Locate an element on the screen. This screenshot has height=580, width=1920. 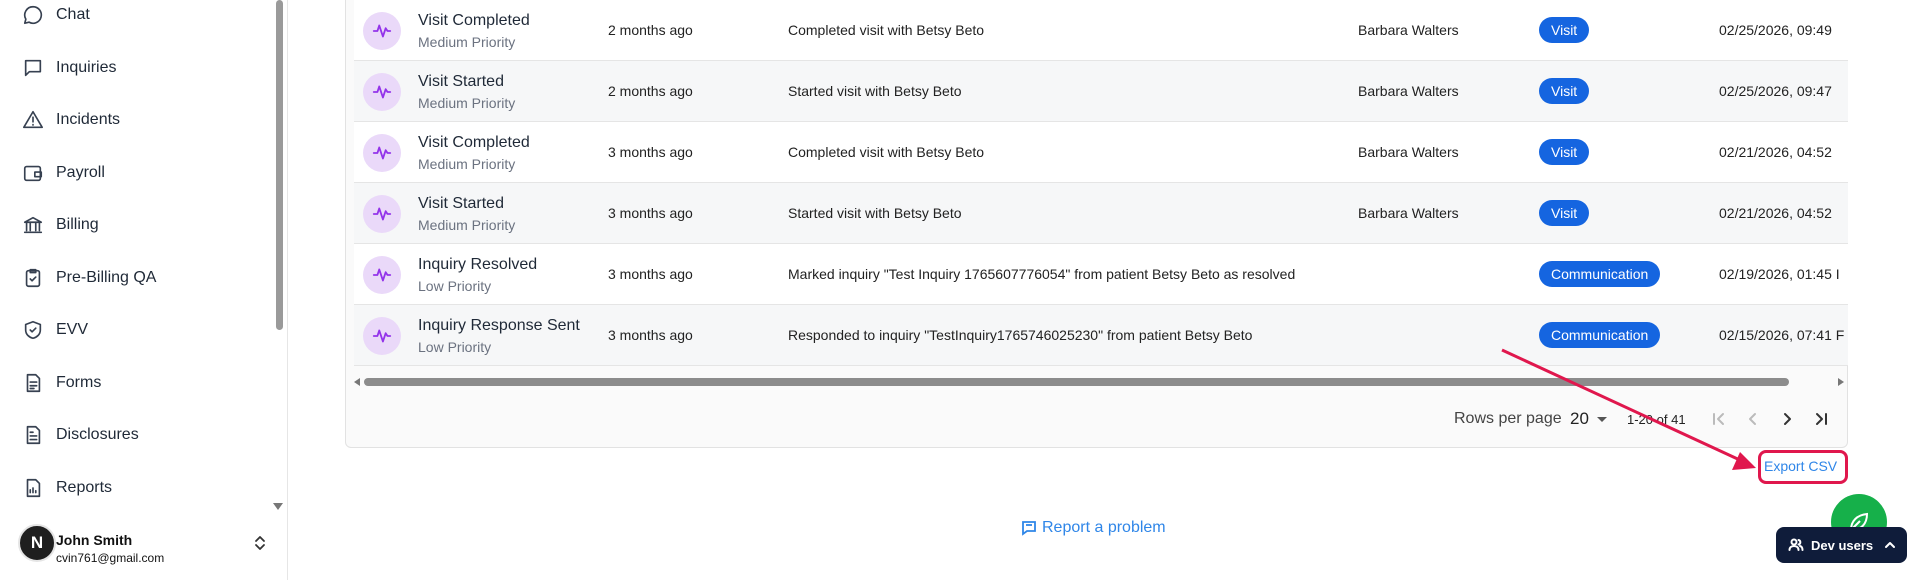
sidebar-item-incidents: Incidents is located at coordinates (71, 120).